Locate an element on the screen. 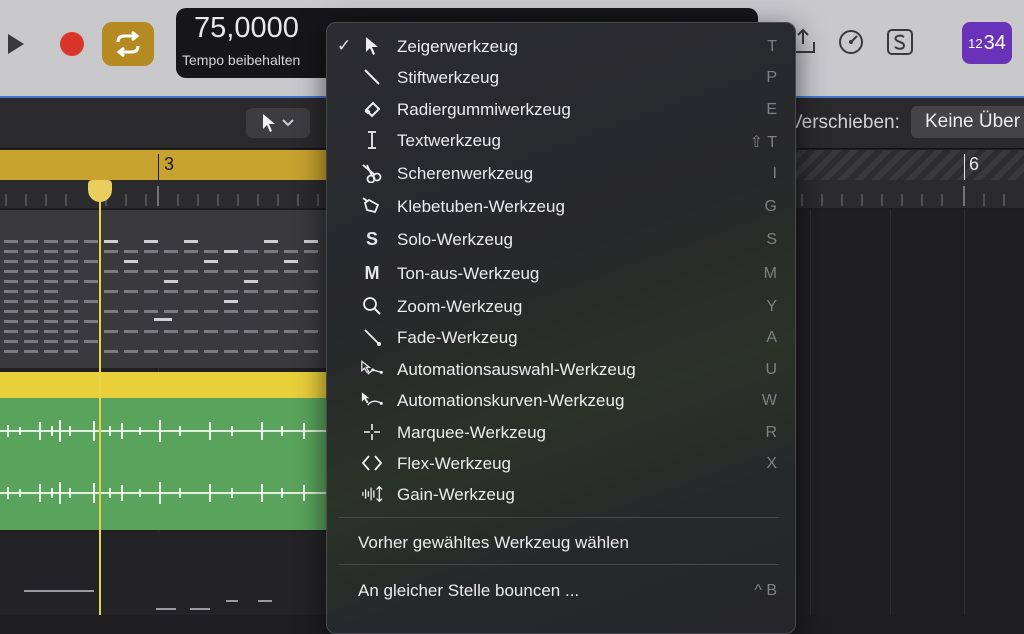 The image size is (1024, 634). menu-item-label: Zeigerwerkzeug is located at coordinates (457, 46).